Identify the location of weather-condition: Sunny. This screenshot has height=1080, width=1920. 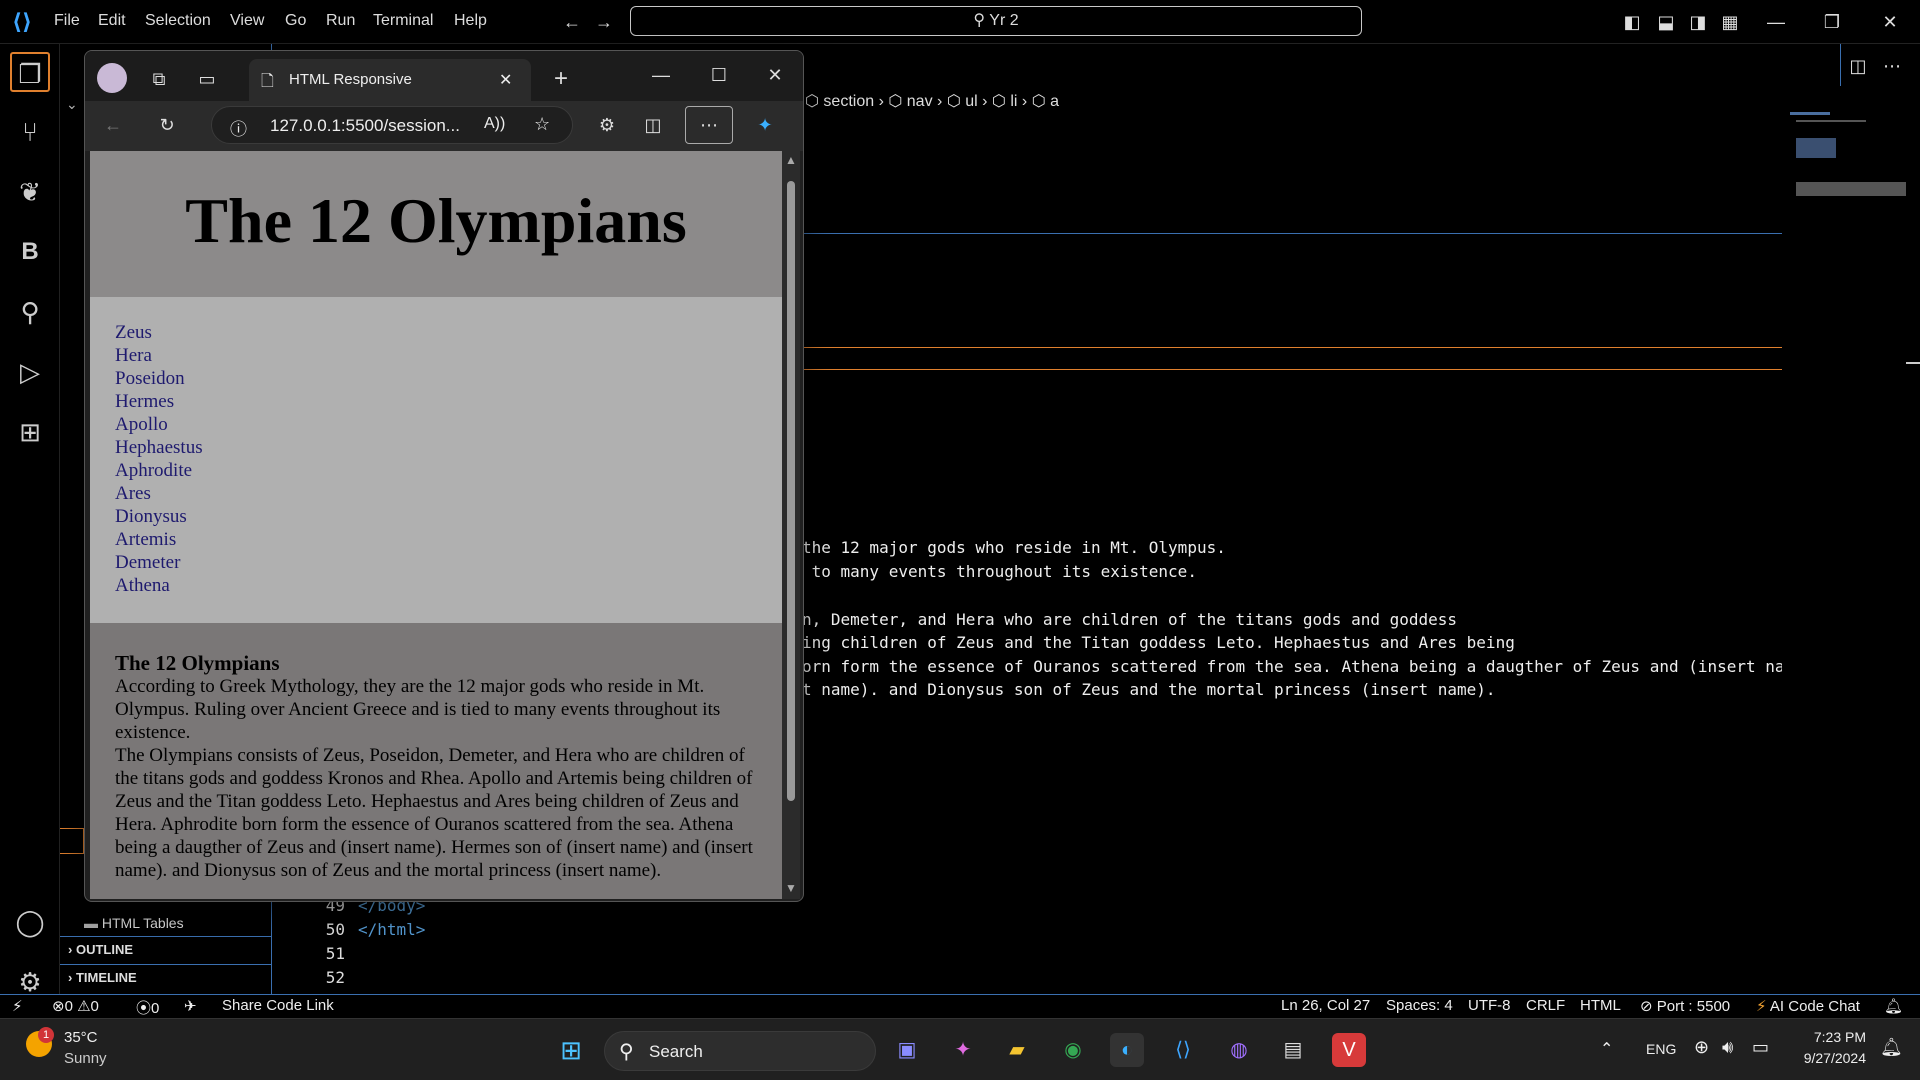
(85, 1058).